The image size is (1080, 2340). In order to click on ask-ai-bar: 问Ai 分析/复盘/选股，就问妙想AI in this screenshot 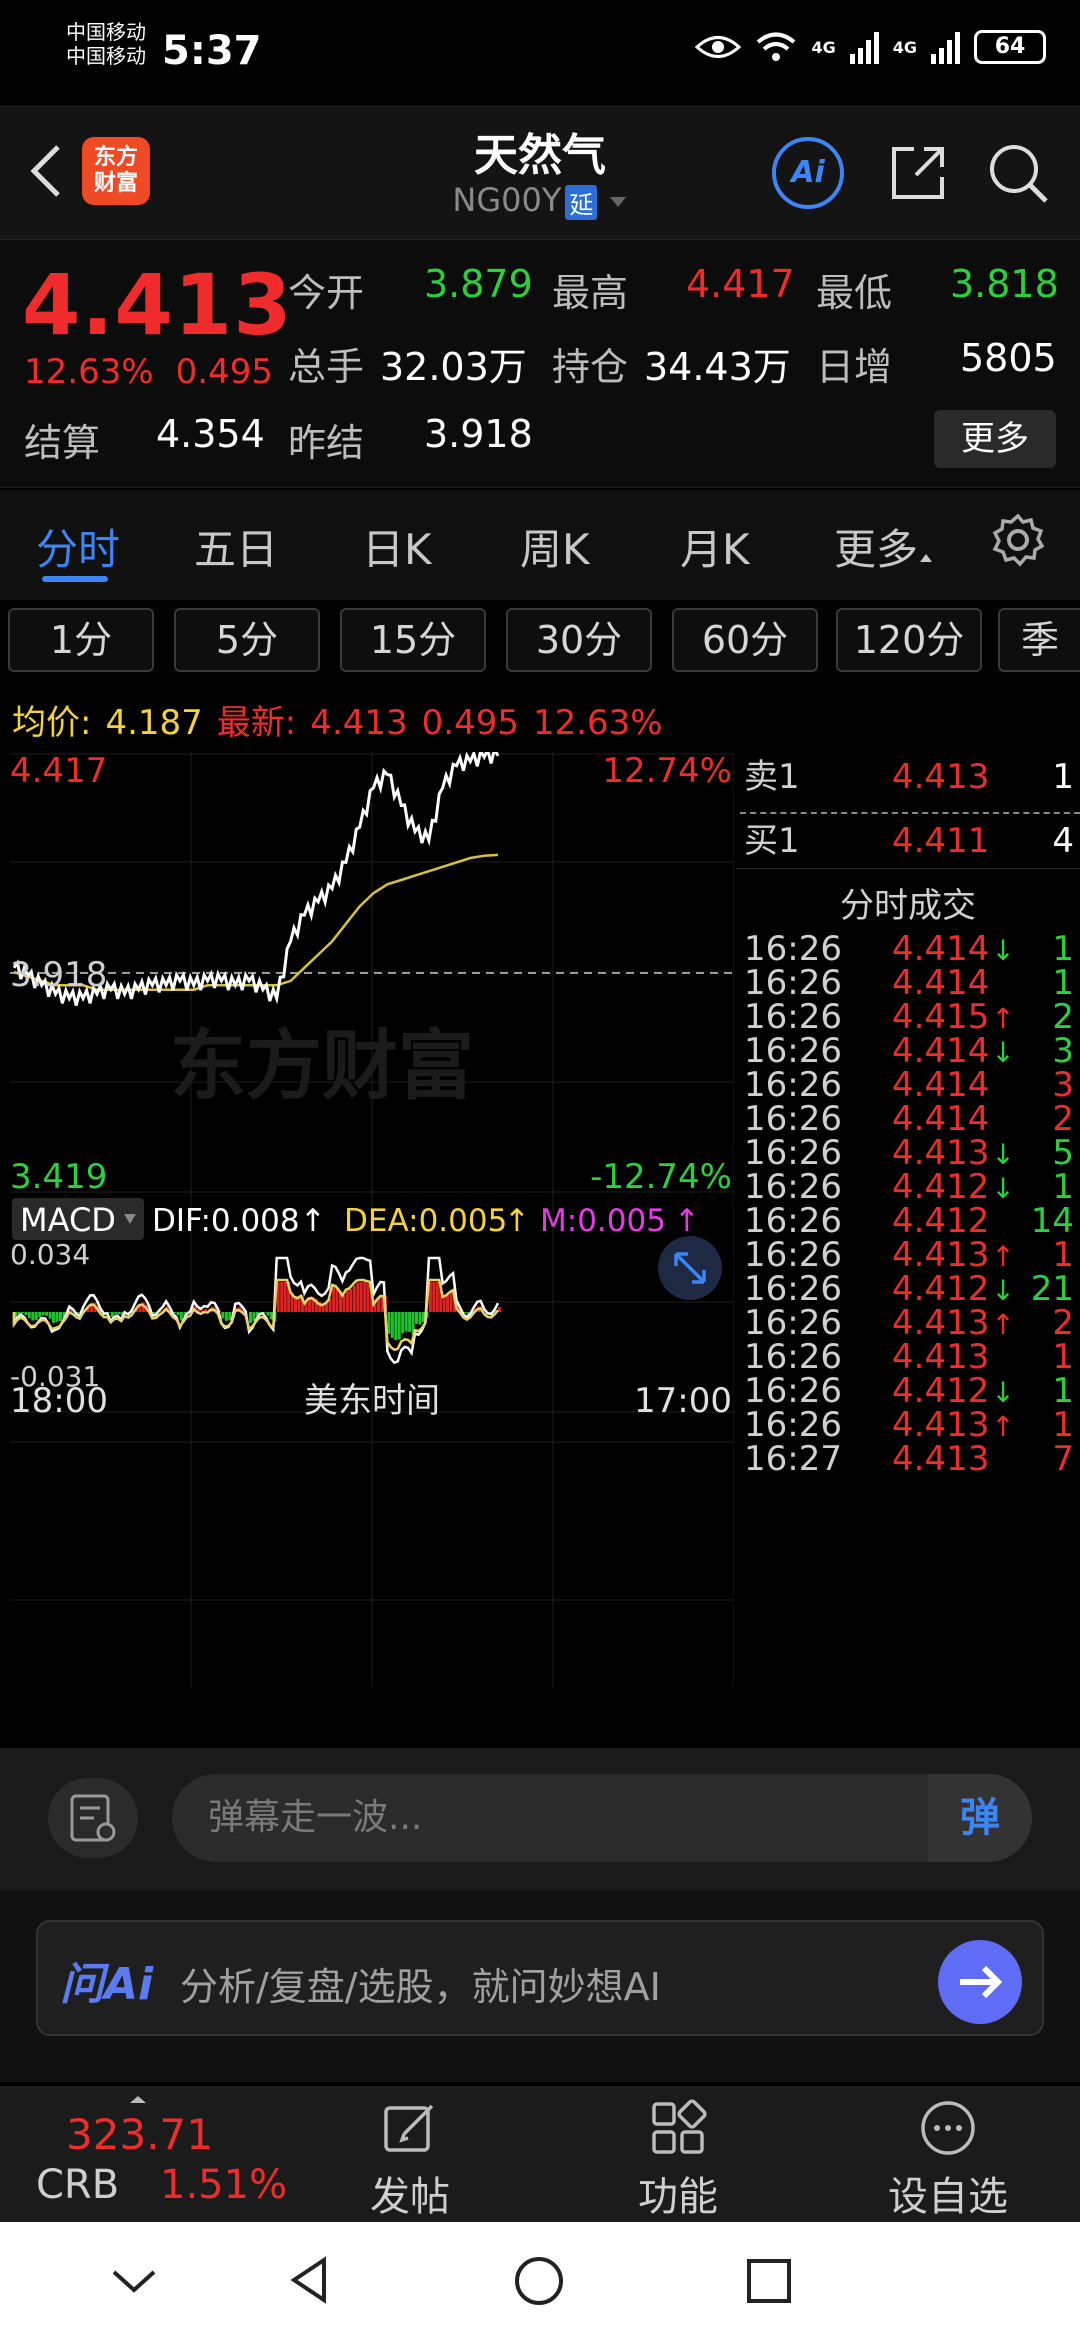, I will do `click(540, 1978)`.